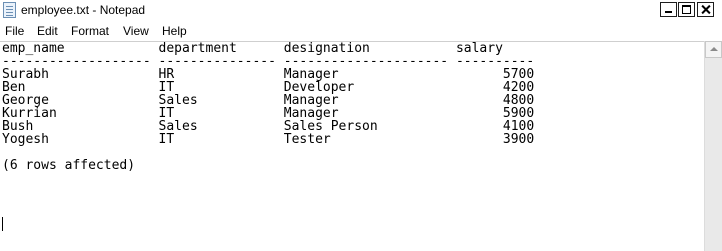  What do you see at coordinates (14, 31) in the screenshot?
I see `menu-file: File` at bounding box center [14, 31].